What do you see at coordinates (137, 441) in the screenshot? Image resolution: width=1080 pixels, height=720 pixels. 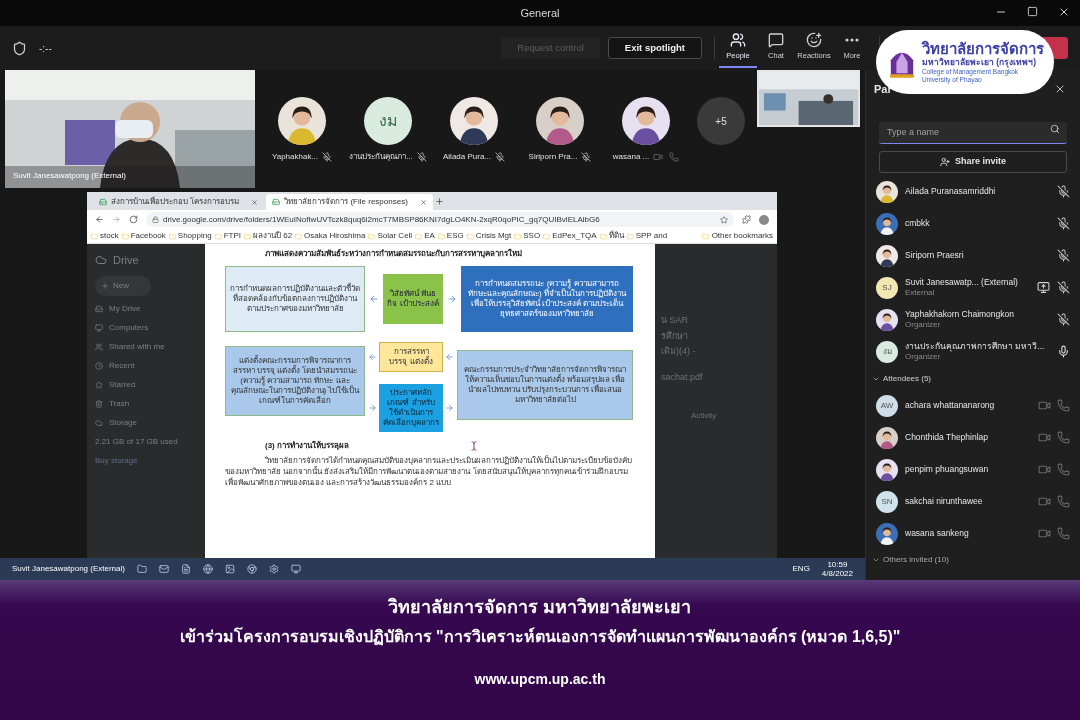 I see `storage-usage: 2.21 GB of 17 GB used` at bounding box center [137, 441].